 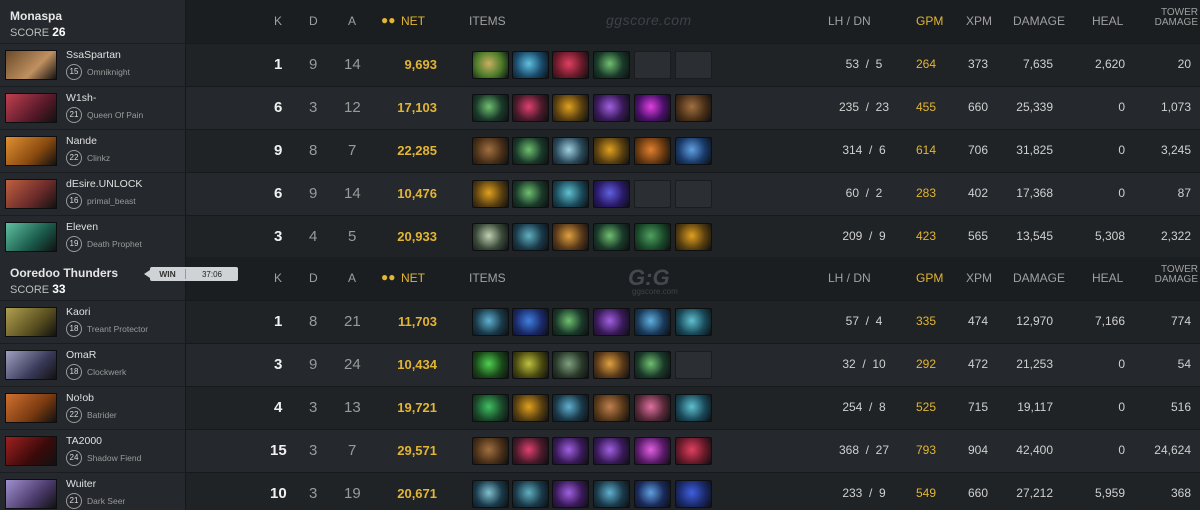 I want to click on player-name: Kaori, so click(x=78, y=312).